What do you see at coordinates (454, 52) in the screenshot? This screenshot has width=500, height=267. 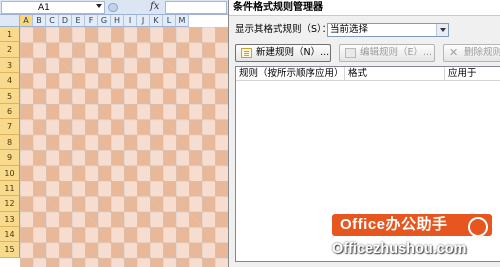 I see `delete-x-icon: ✕` at bounding box center [454, 52].